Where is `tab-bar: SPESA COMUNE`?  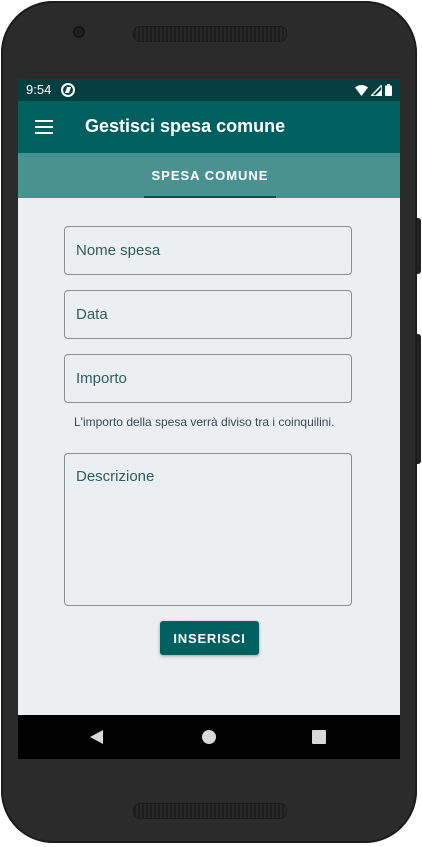 tab-bar: SPESA COMUNE is located at coordinates (209, 175).